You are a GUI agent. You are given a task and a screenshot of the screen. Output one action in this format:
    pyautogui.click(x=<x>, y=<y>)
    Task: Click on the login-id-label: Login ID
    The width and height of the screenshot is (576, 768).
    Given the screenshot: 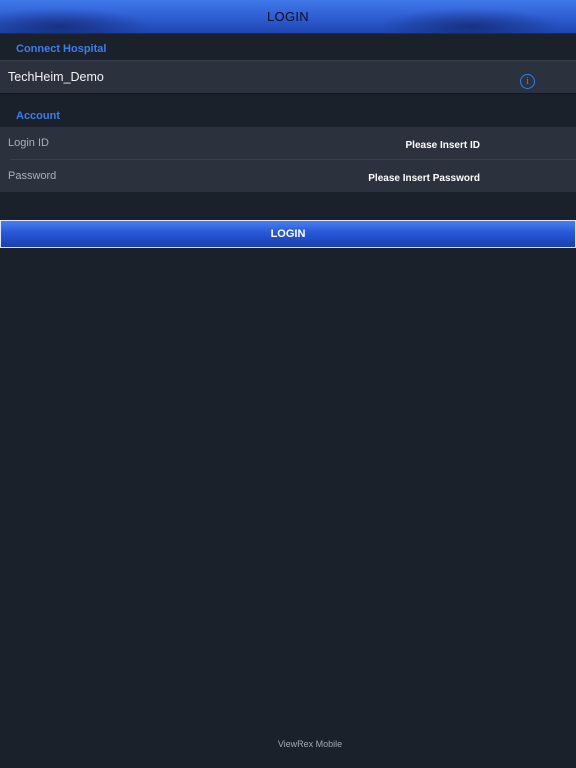 What is the action you would take?
    pyautogui.click(x=28, y=143)
    